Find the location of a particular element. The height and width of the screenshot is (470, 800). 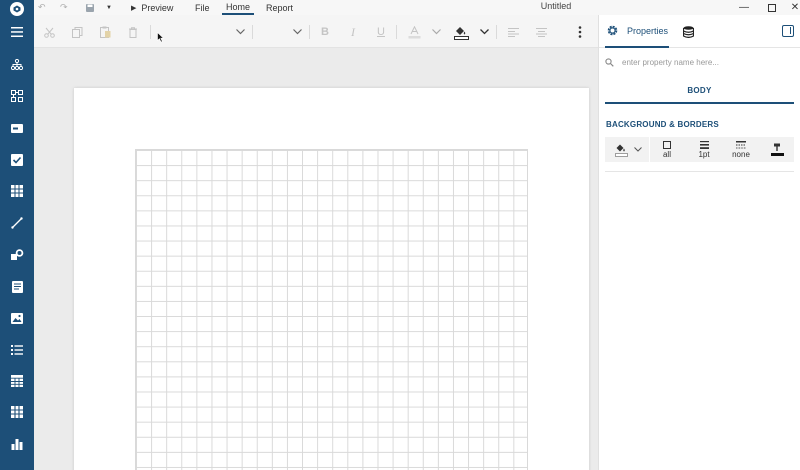

window-title: Untitled is located at coordinates (556, 6).